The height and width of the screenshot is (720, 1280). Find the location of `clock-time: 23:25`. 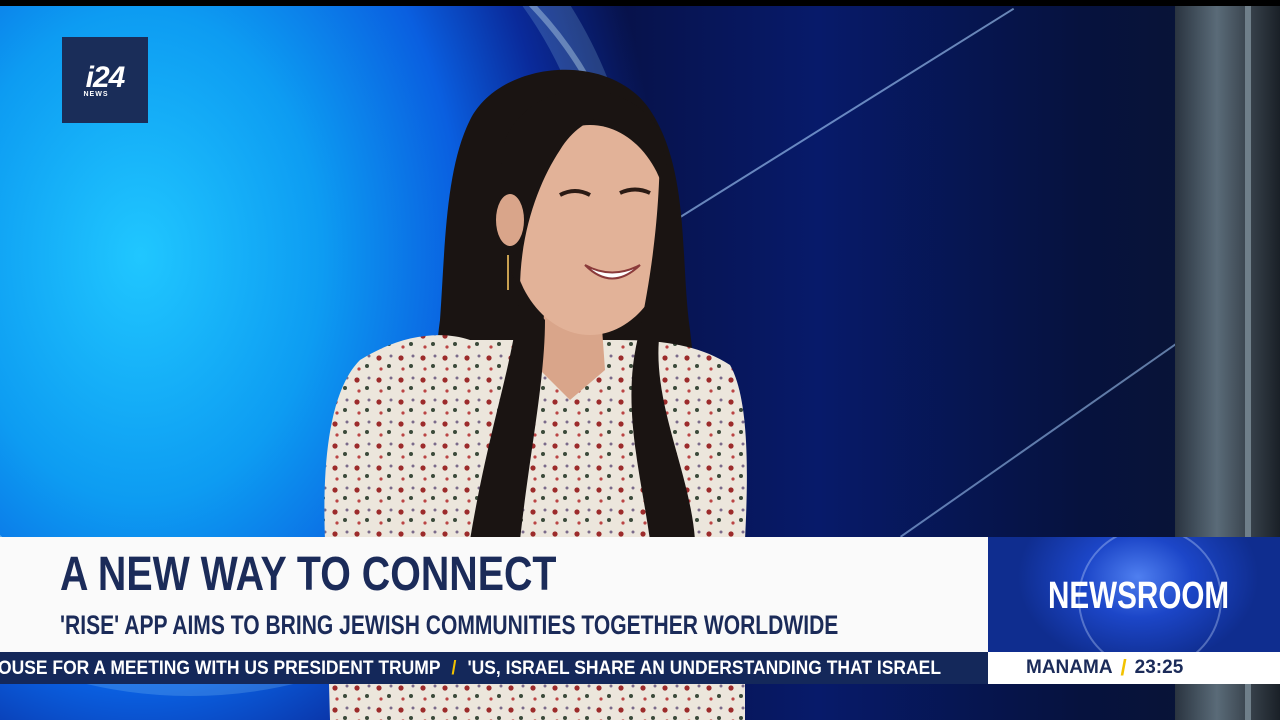

clock-time: 23:25 is located at coordinates (1159, 667).